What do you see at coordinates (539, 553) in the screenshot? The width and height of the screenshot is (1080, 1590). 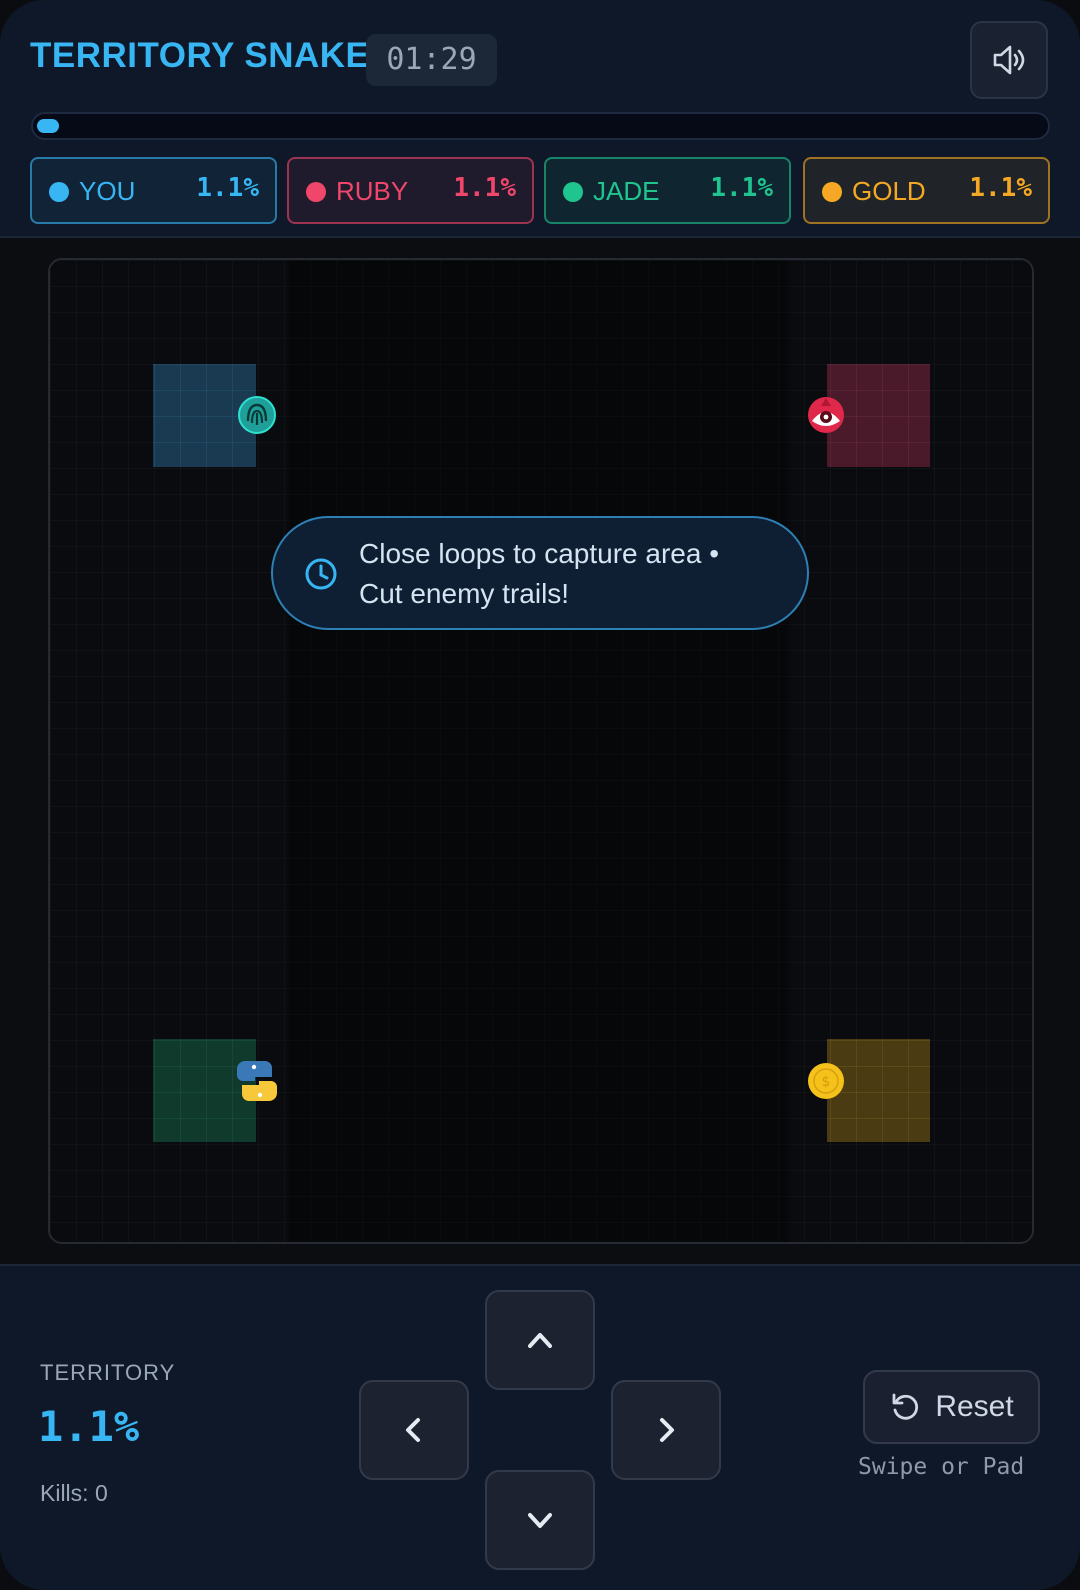 I see `instruction-line-1: Close loops to capture area •` at bounding box center [539, 553].